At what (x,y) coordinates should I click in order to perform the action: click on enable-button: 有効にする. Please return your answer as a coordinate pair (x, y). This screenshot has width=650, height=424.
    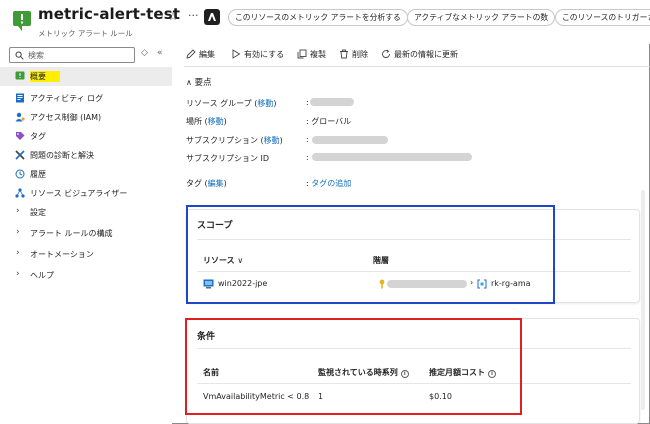
    Looking at the image, I should click on (264, 54).